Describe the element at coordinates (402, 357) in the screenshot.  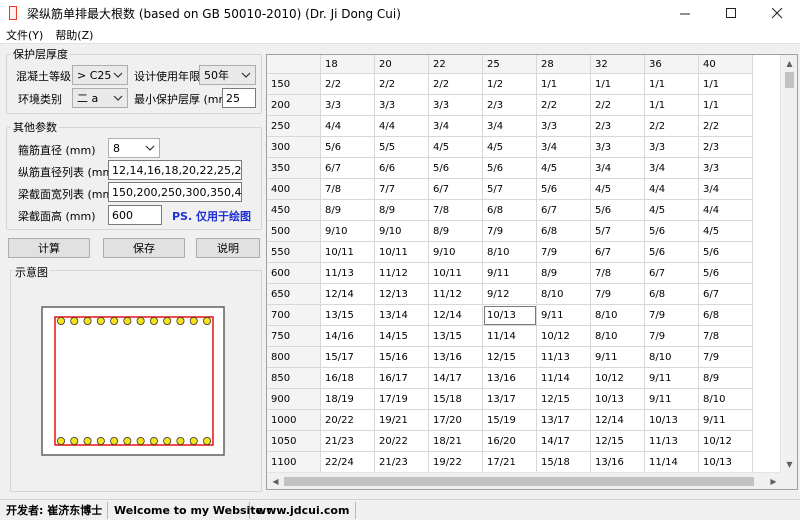
I see `grid-cell: 15/16` at that location.